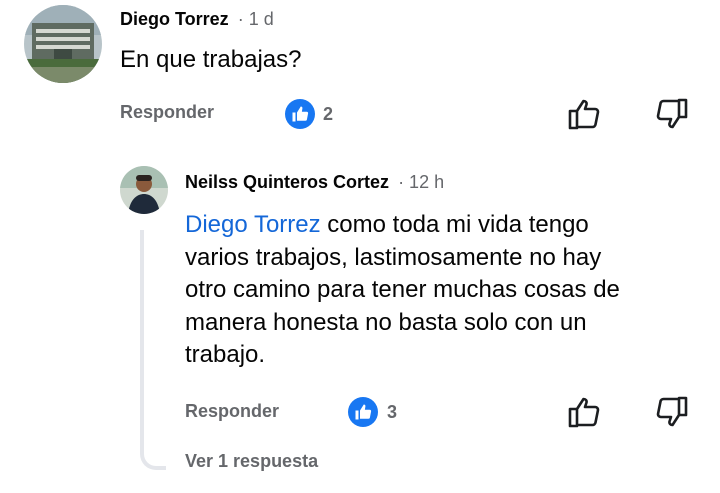  I want to click on reply-text-line: manera honesta no basta solo con un, so click(386, 322).